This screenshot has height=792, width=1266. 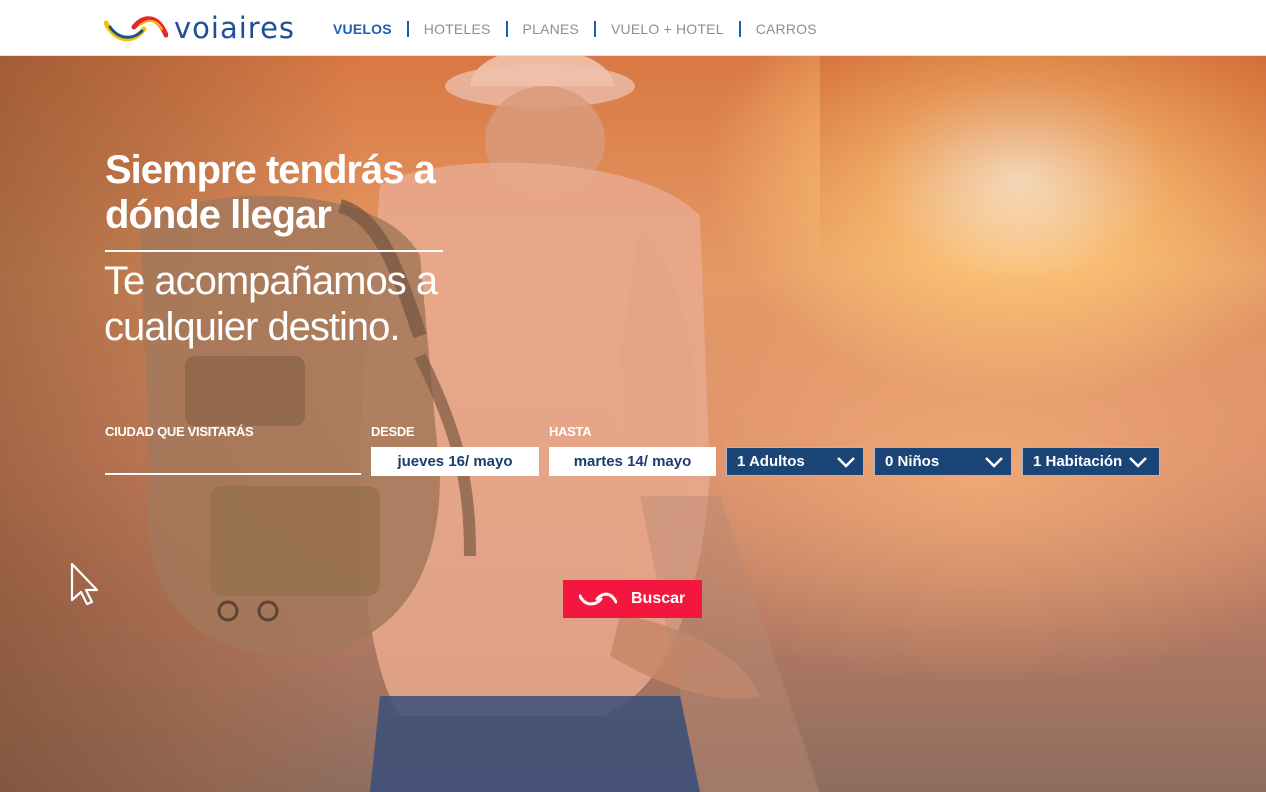 I want to click on nav-item-hoteles: HOTELES, so click(x=457, y=29).